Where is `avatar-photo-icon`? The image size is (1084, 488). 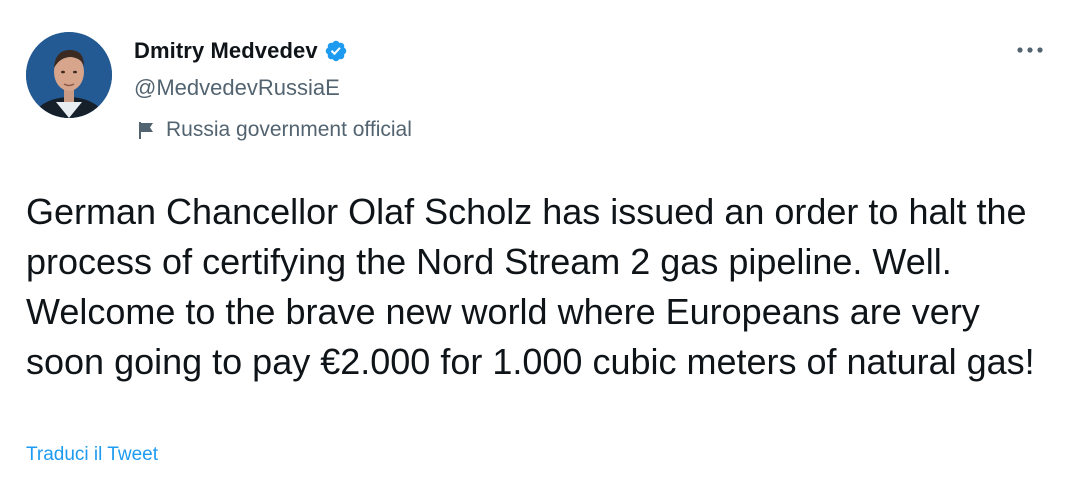 avatar-photo-icon is located at coordinates (69, 75).